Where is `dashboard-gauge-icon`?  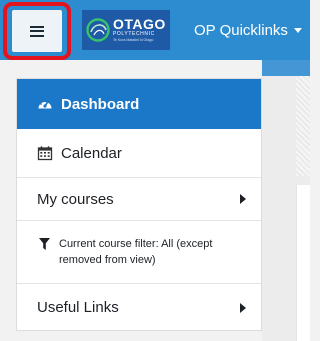 dashboard-gauge-icon is located at coordinates (45, 104).